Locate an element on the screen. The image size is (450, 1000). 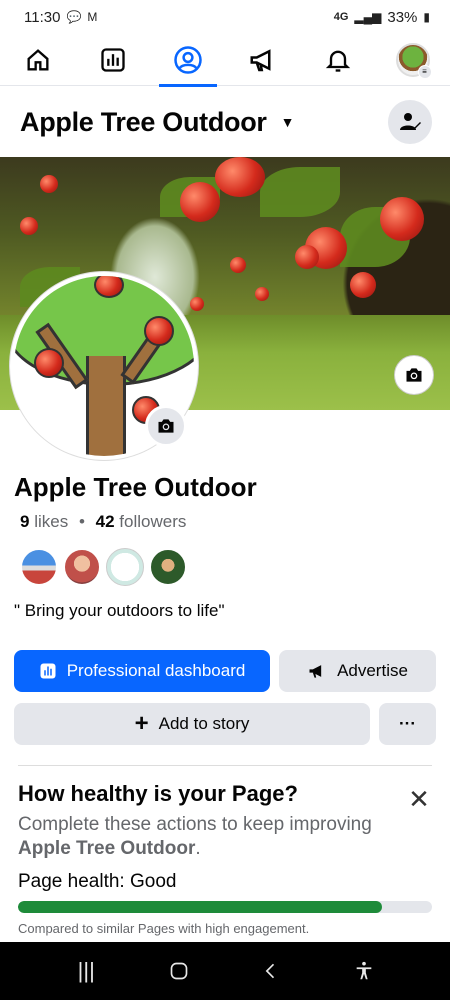
menu-icon: ≡ is located at coordinates (424, 71).